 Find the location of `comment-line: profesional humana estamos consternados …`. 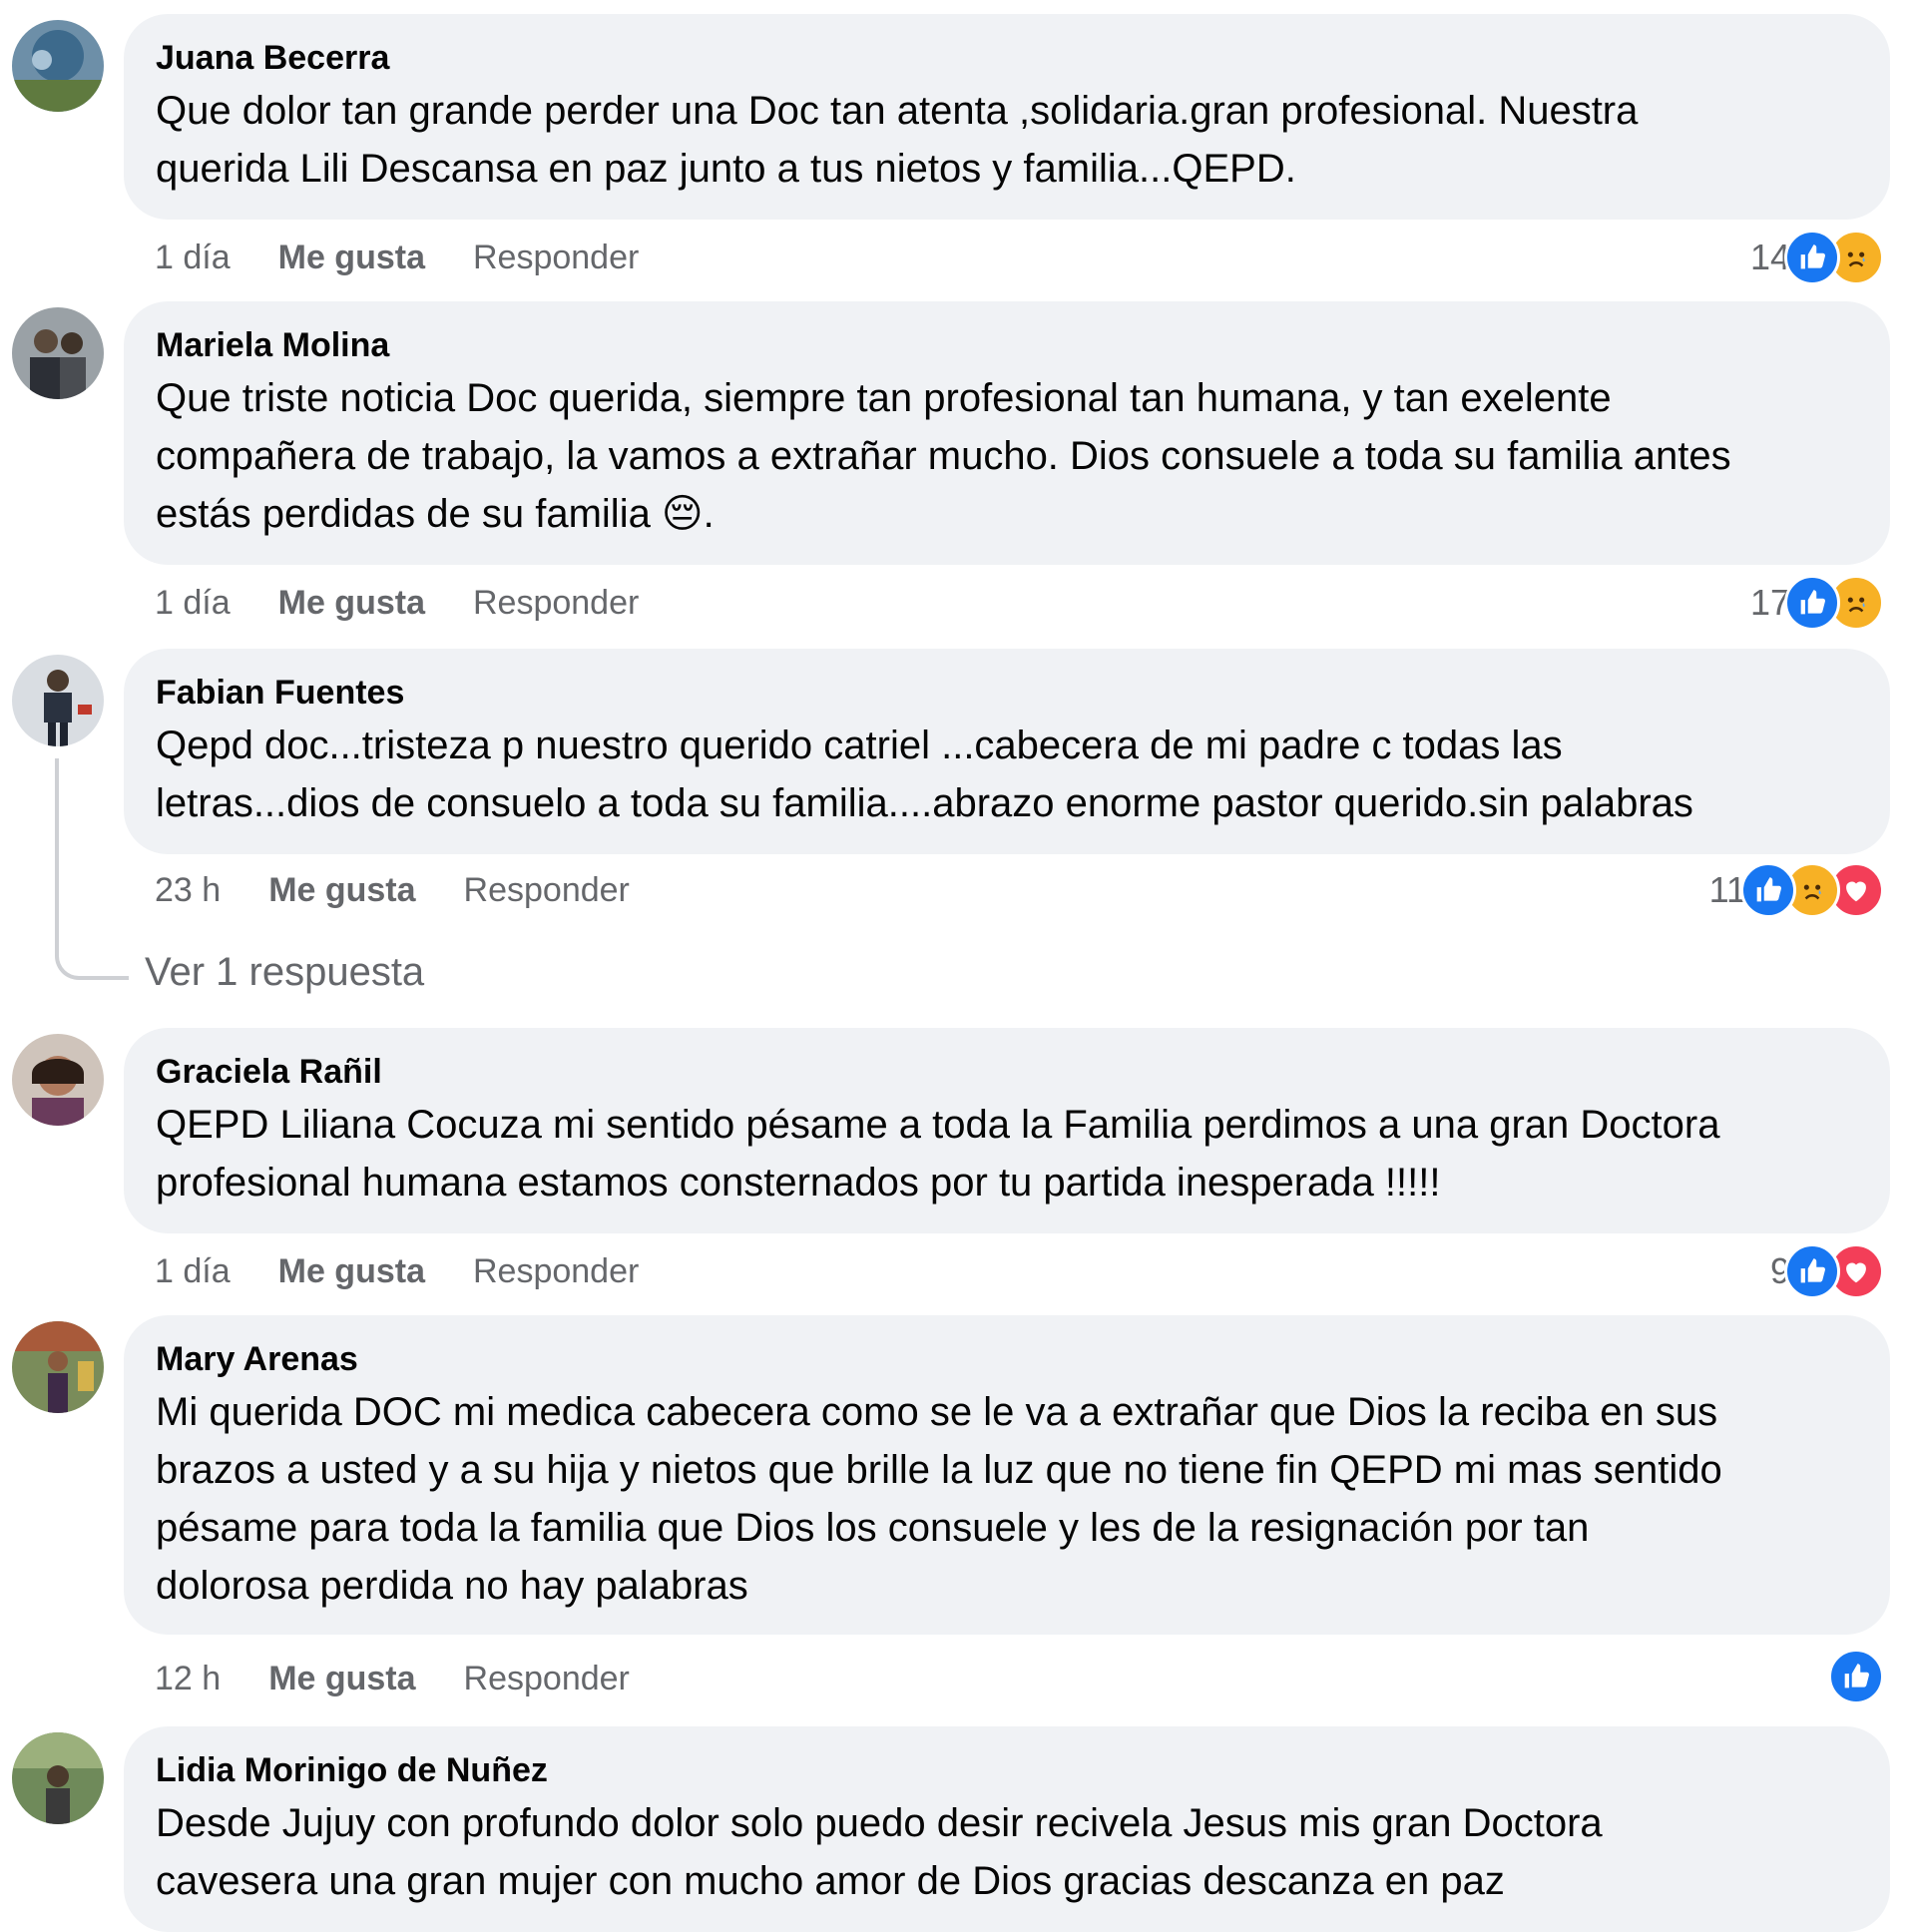

comment-line: profesional humana estamos consternados … is located at coordinates (798, 1183).